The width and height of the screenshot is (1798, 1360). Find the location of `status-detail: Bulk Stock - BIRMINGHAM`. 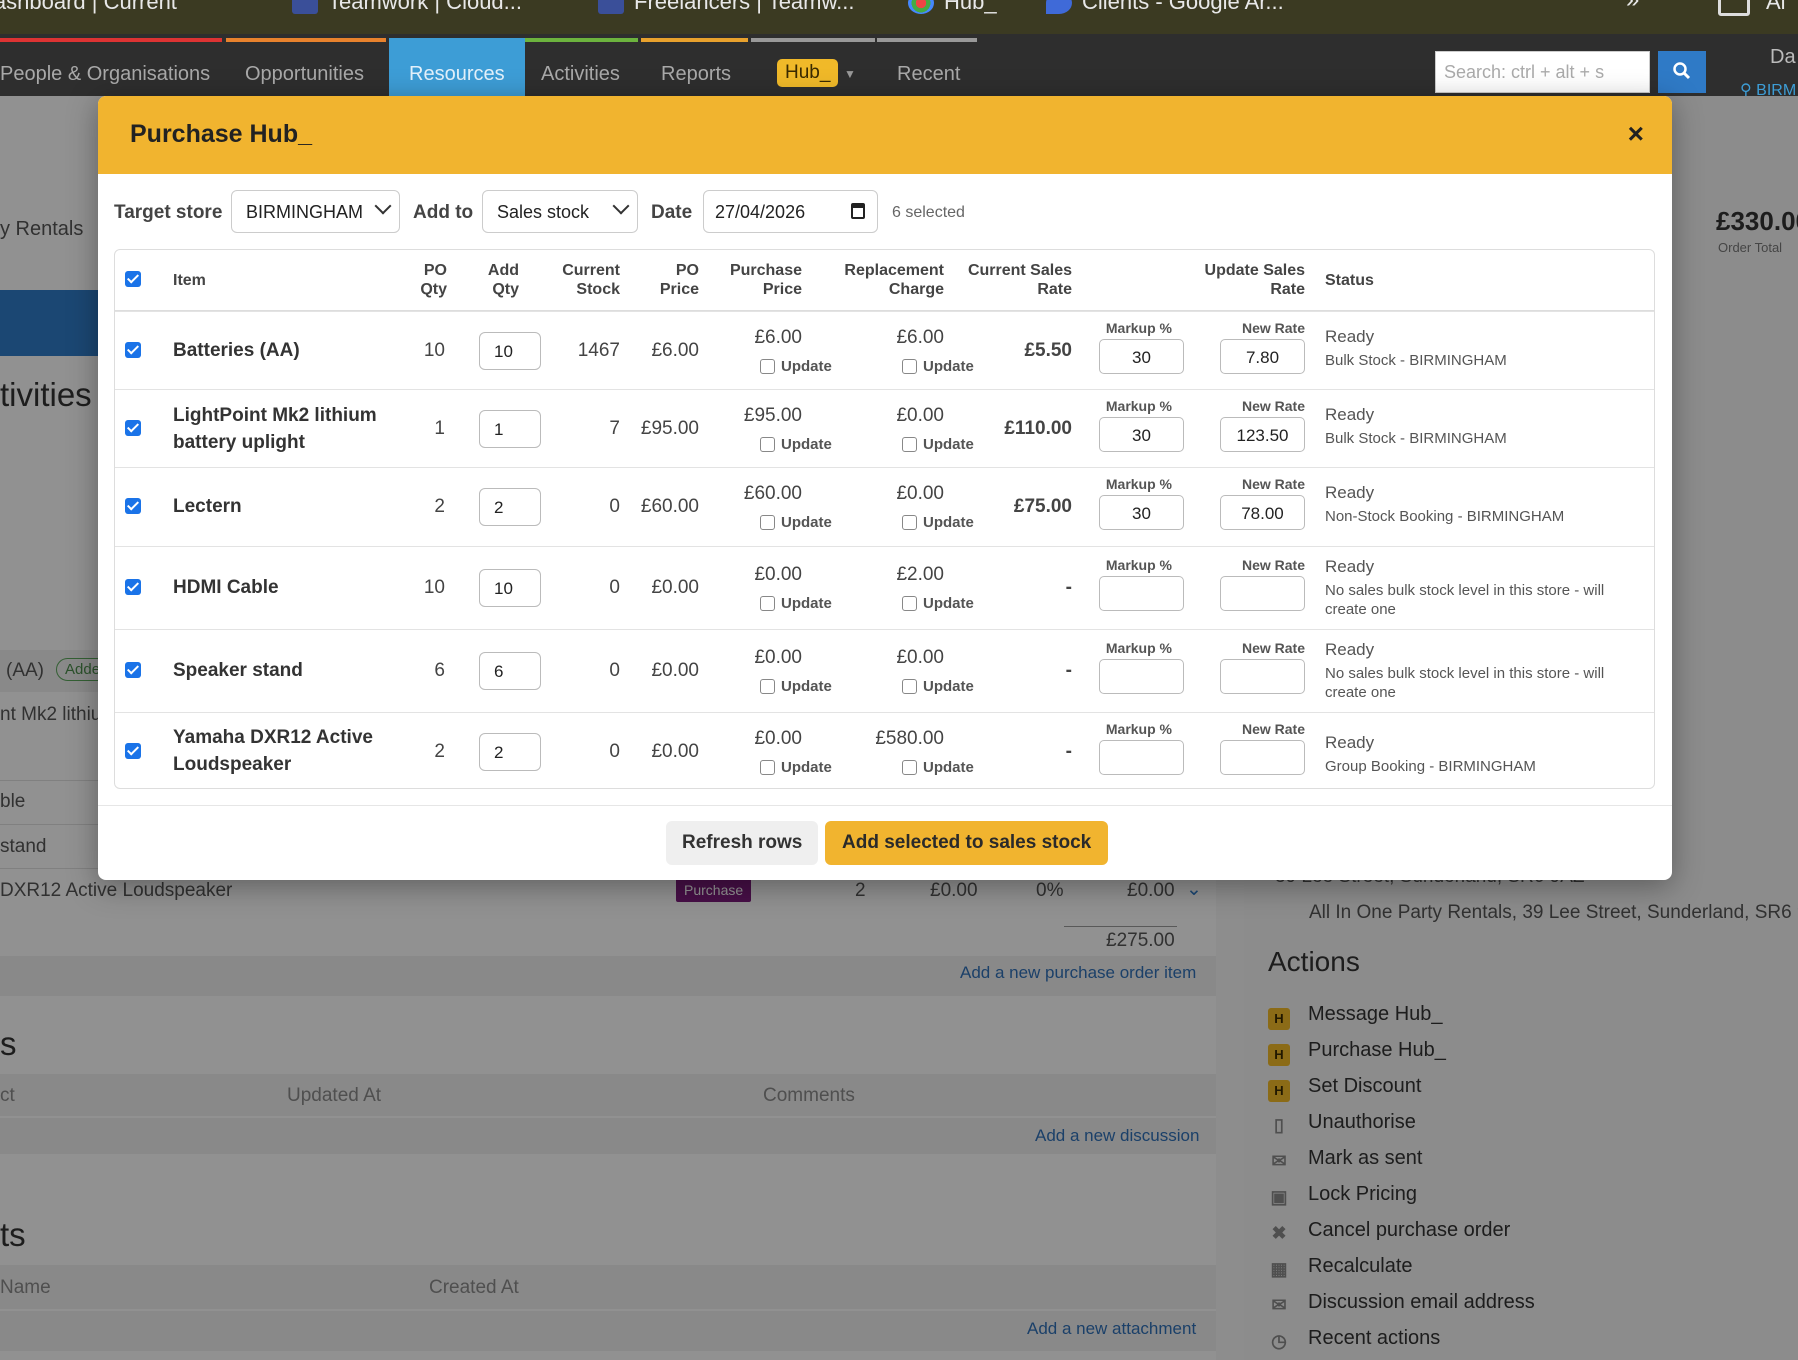

status-detail: Bulk Stock - BIRMINGHAM is located at coordinates (1416, 438).